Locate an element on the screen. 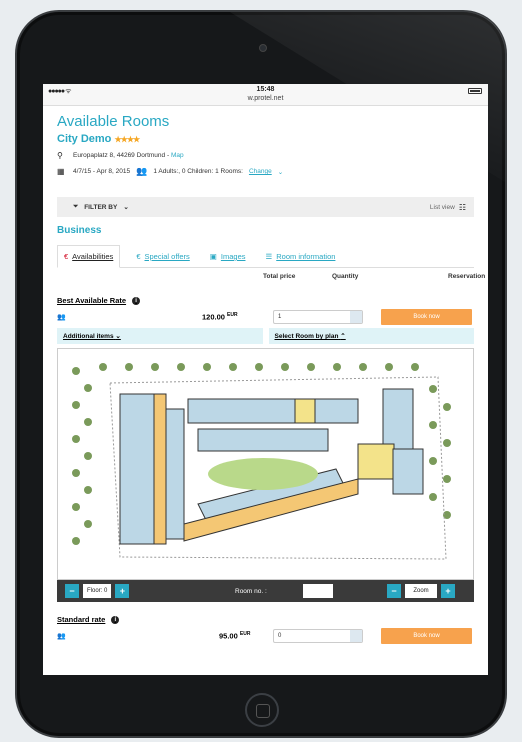 The height and width of the screenshot is (742, 522). hotel-name-text: City Demo is located at coordinates (84, 139).